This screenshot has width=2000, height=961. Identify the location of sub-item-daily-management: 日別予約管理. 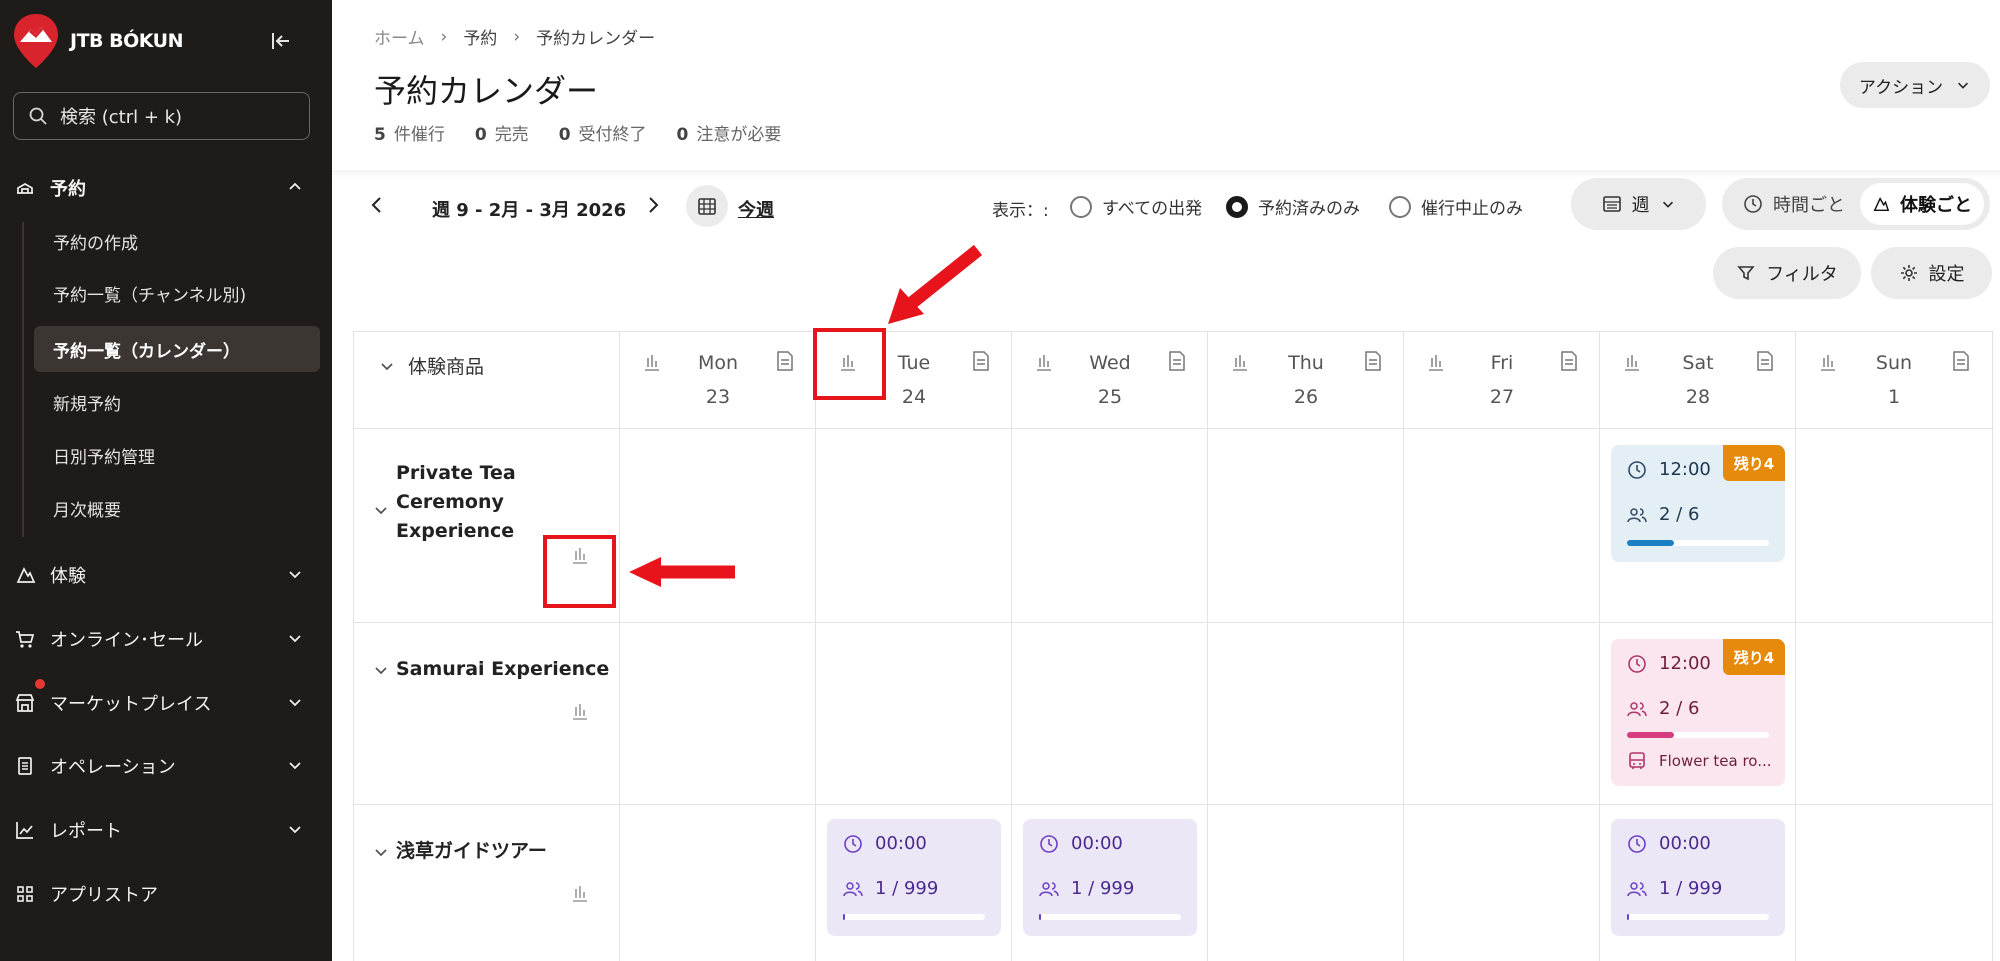
(177, 455).